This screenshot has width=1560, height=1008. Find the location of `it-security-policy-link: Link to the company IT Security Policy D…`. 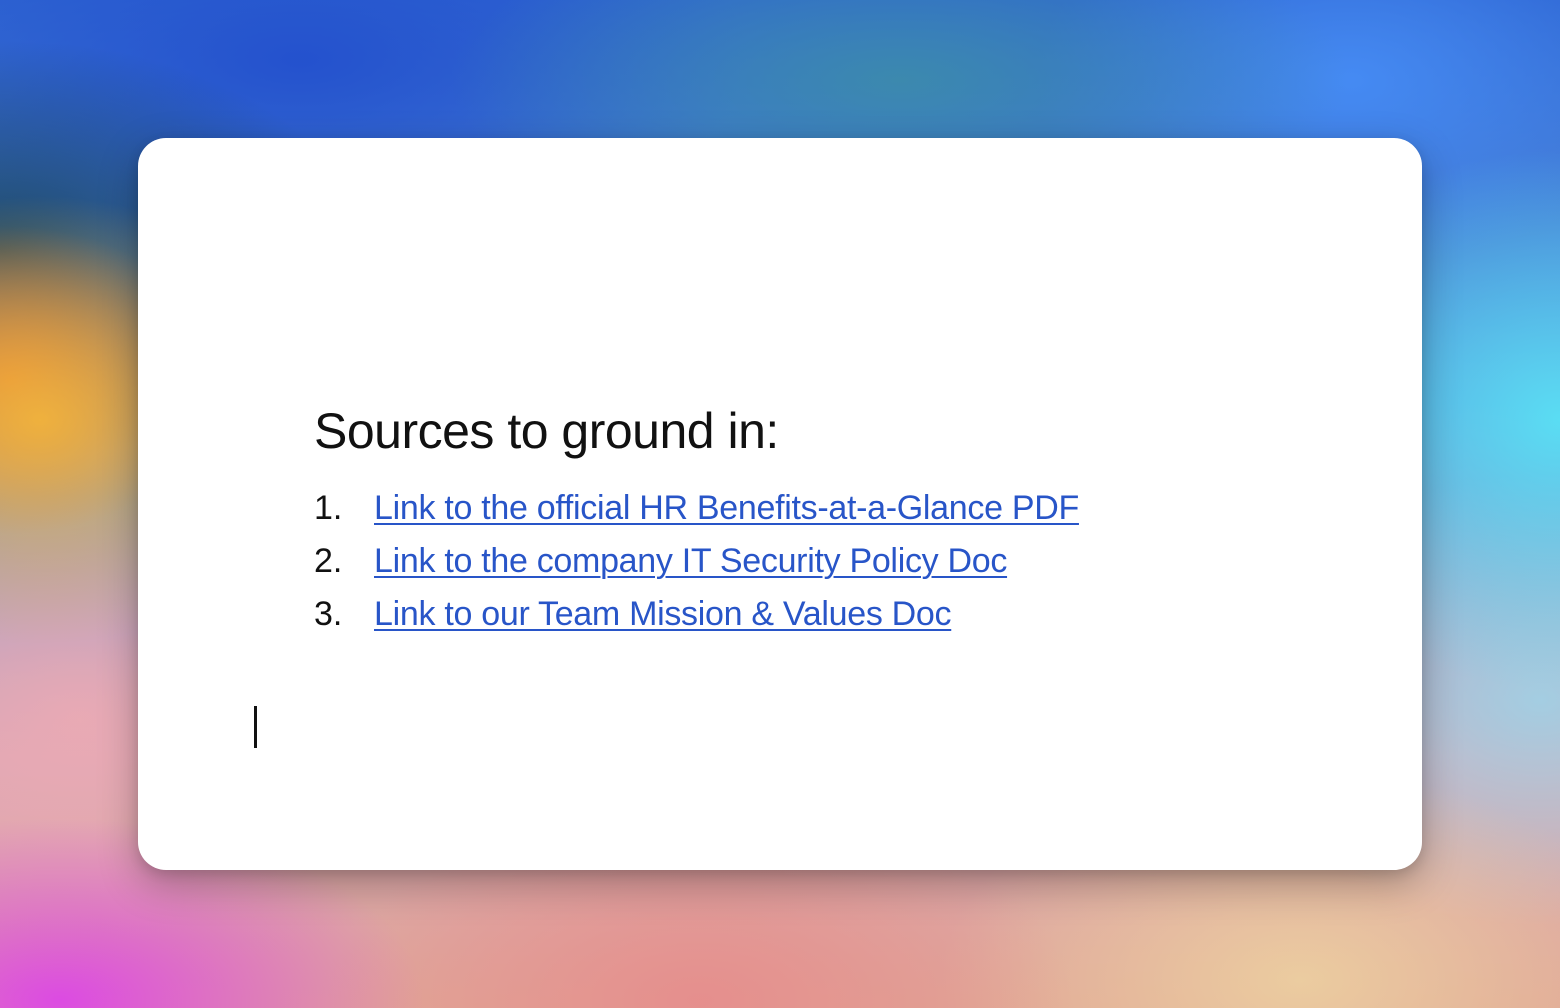

it-security-policy-link: Link to the company IT Security Policy D… is located at coordinates (690, 561).